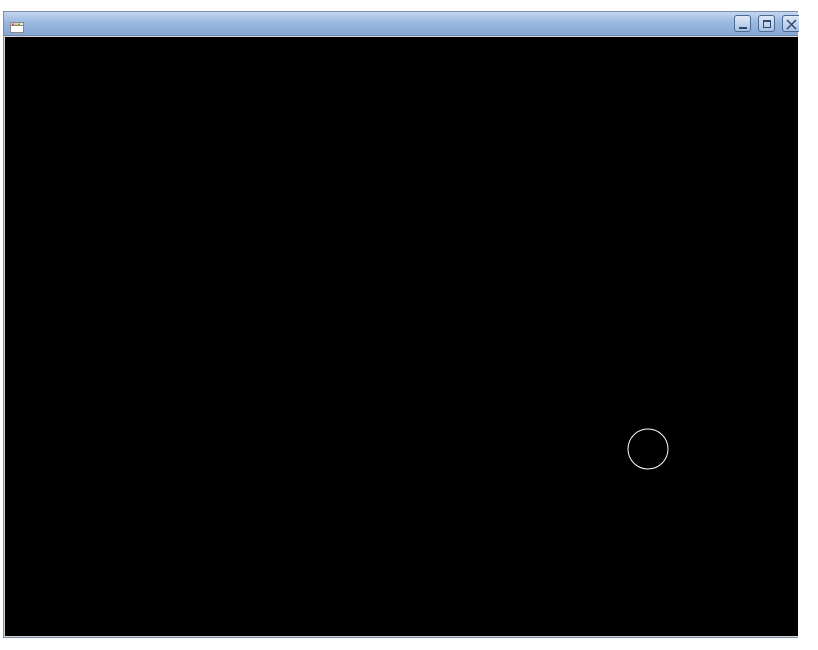 The width and height of the screenshot is (818, 650). Describe the element at coordinates (17, 25) in the screenshot. I see `app-window-icon` at that location.